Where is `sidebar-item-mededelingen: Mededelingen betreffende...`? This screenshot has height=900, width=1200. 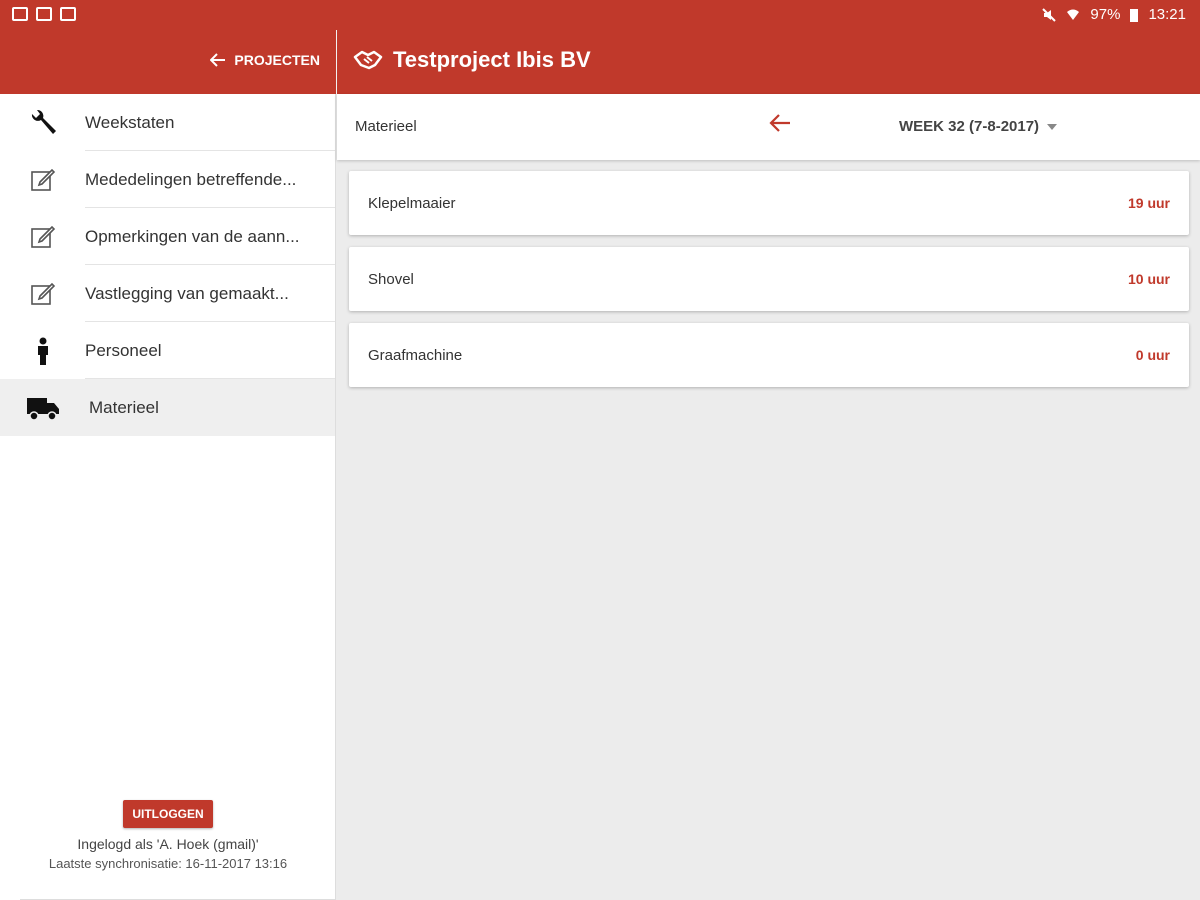
sidebar-item-mededelingen: Mededelingen betreffende... is located at coordinates (167, 179).